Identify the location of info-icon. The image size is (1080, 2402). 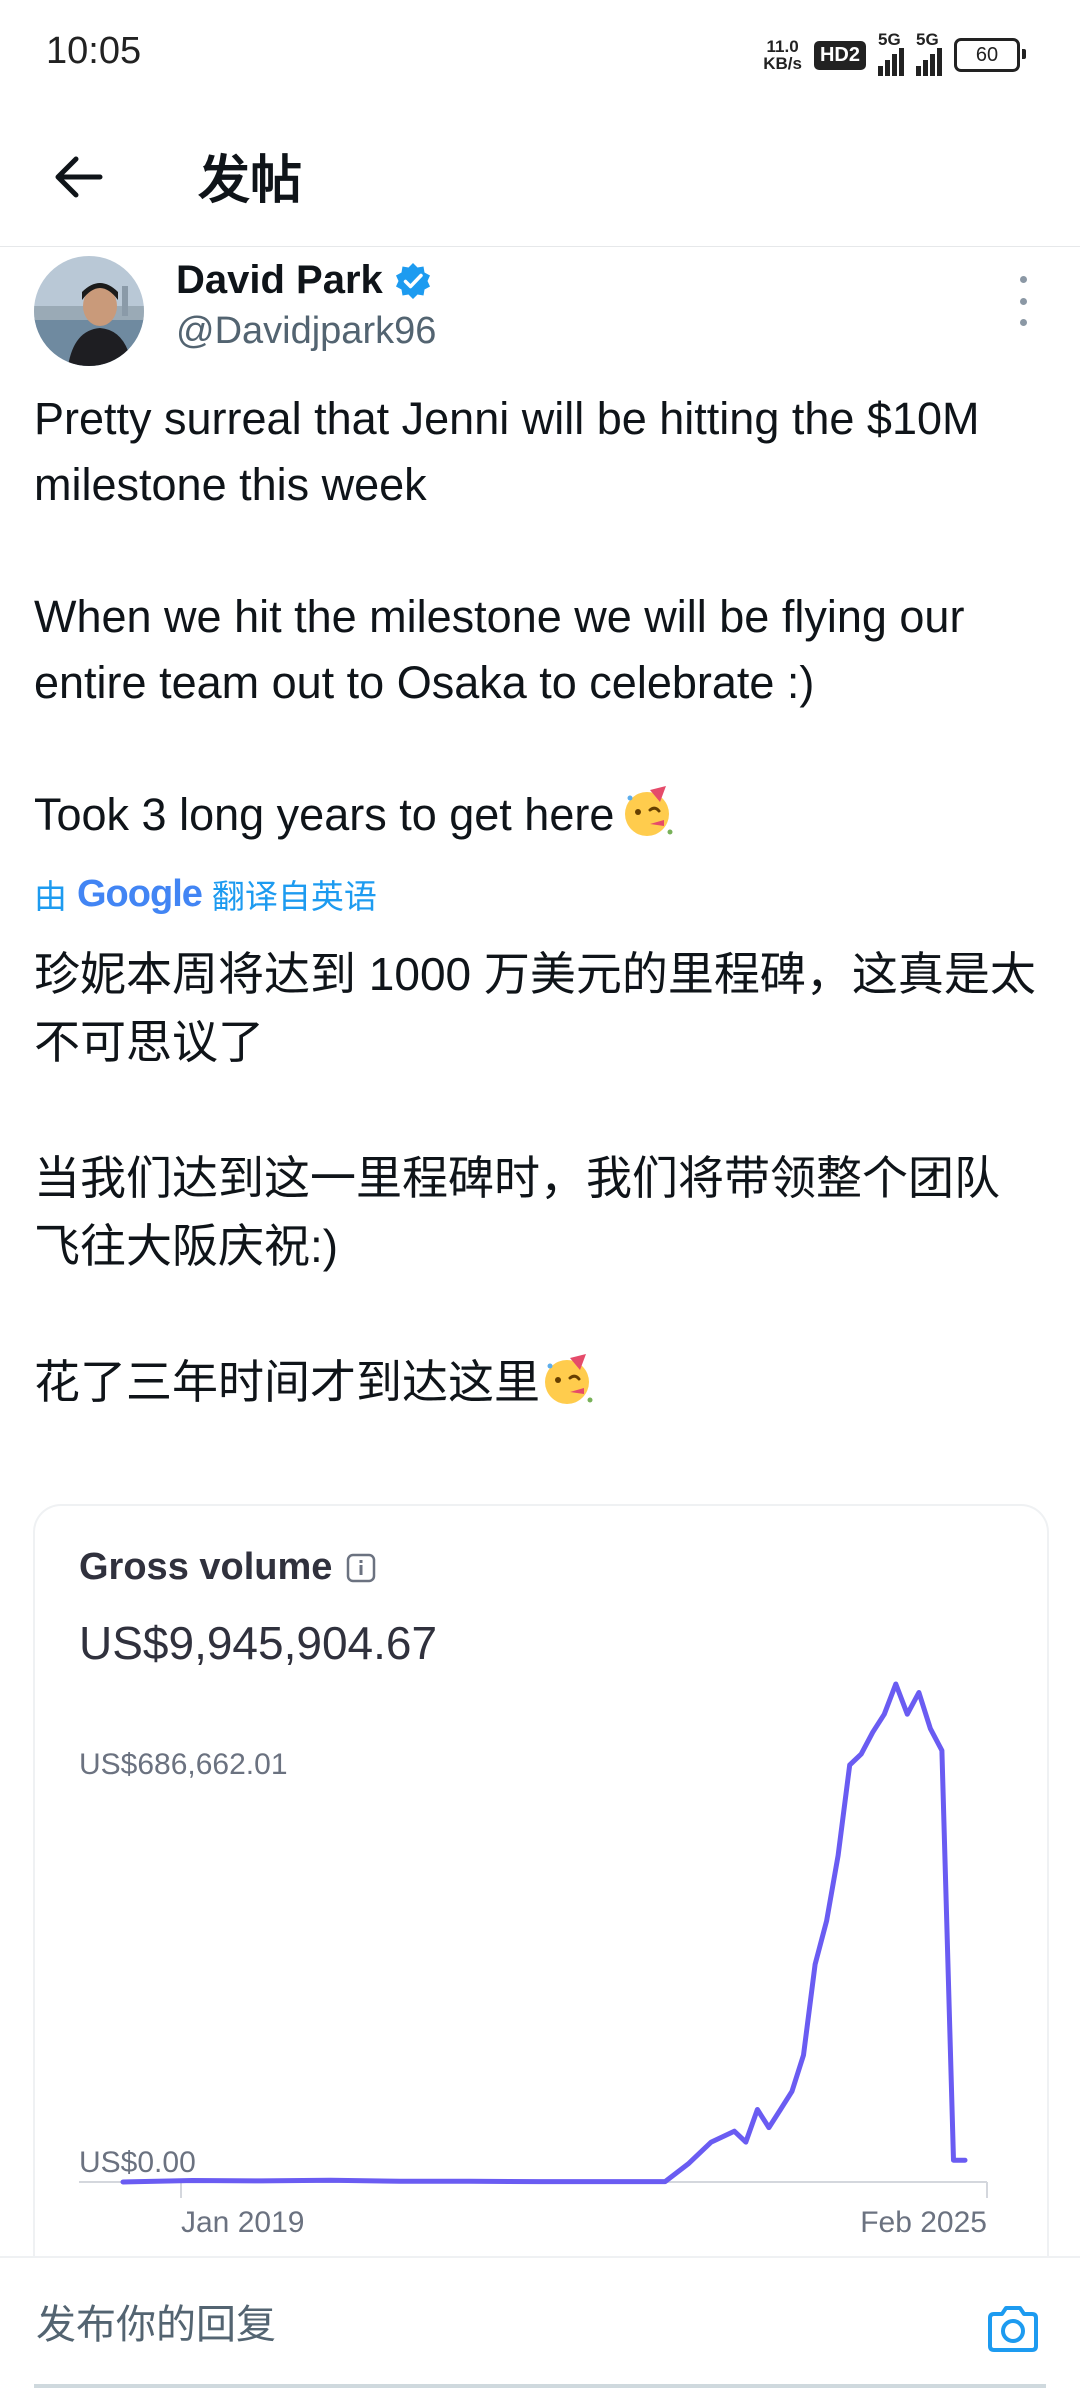
(361, 1568).